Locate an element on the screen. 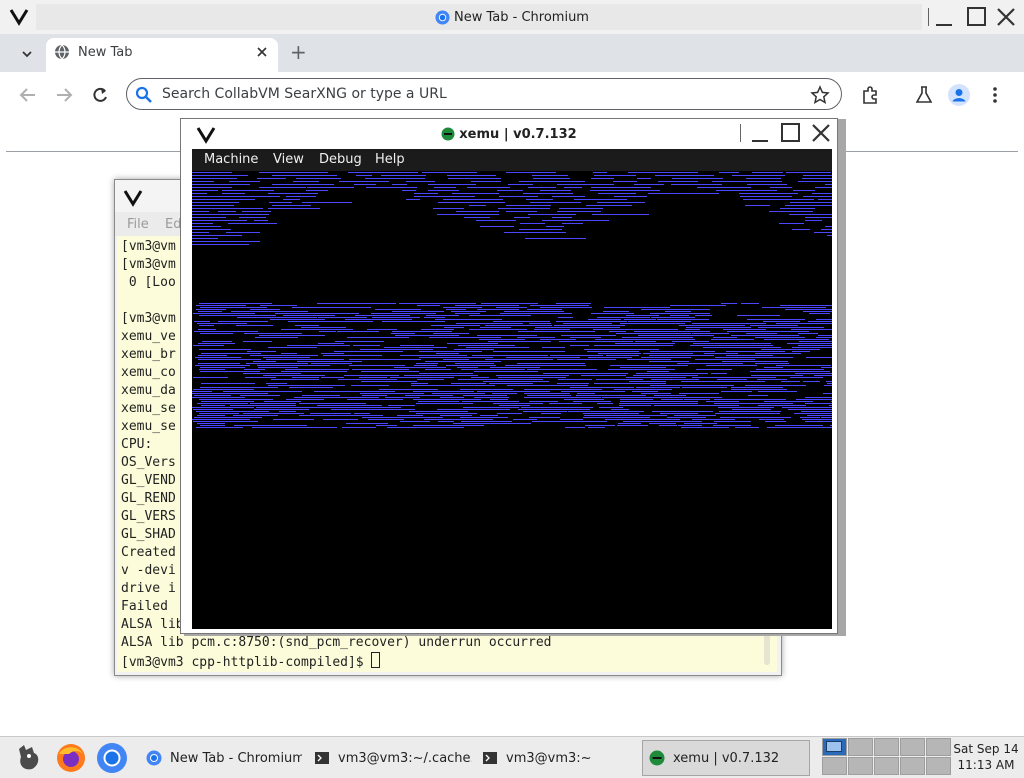 This screenshot has width=1024, height=778. terminal-line: xemu_br is located at coordinates (148, 354).